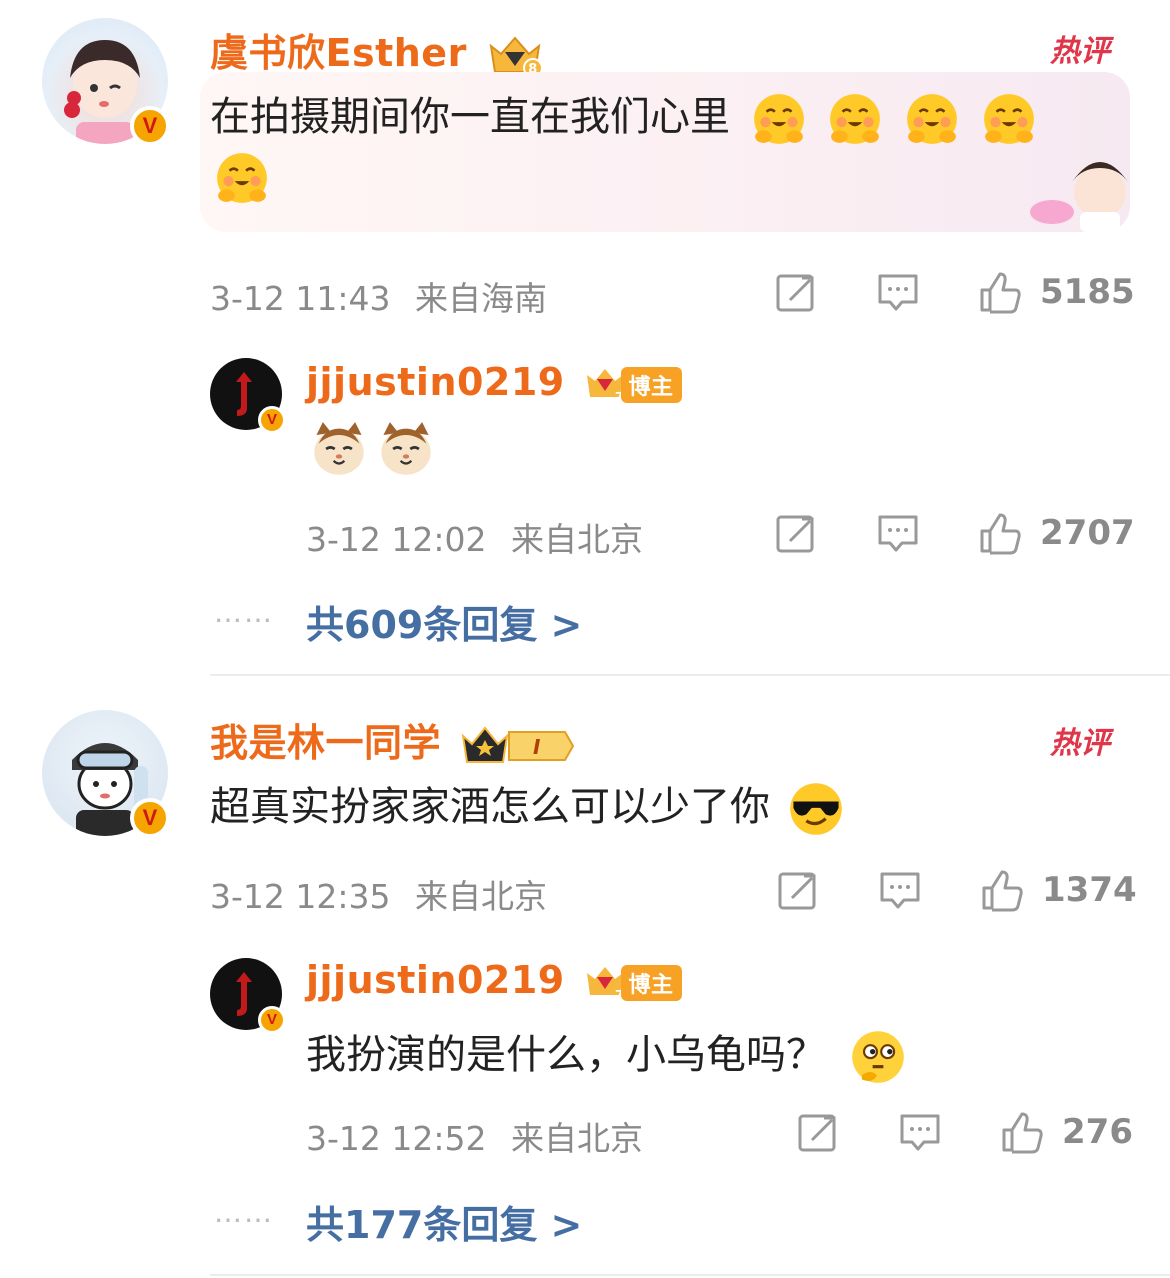  I want to click on comment-meta: 3-12 11:43 来自海南, so click(378, 296).